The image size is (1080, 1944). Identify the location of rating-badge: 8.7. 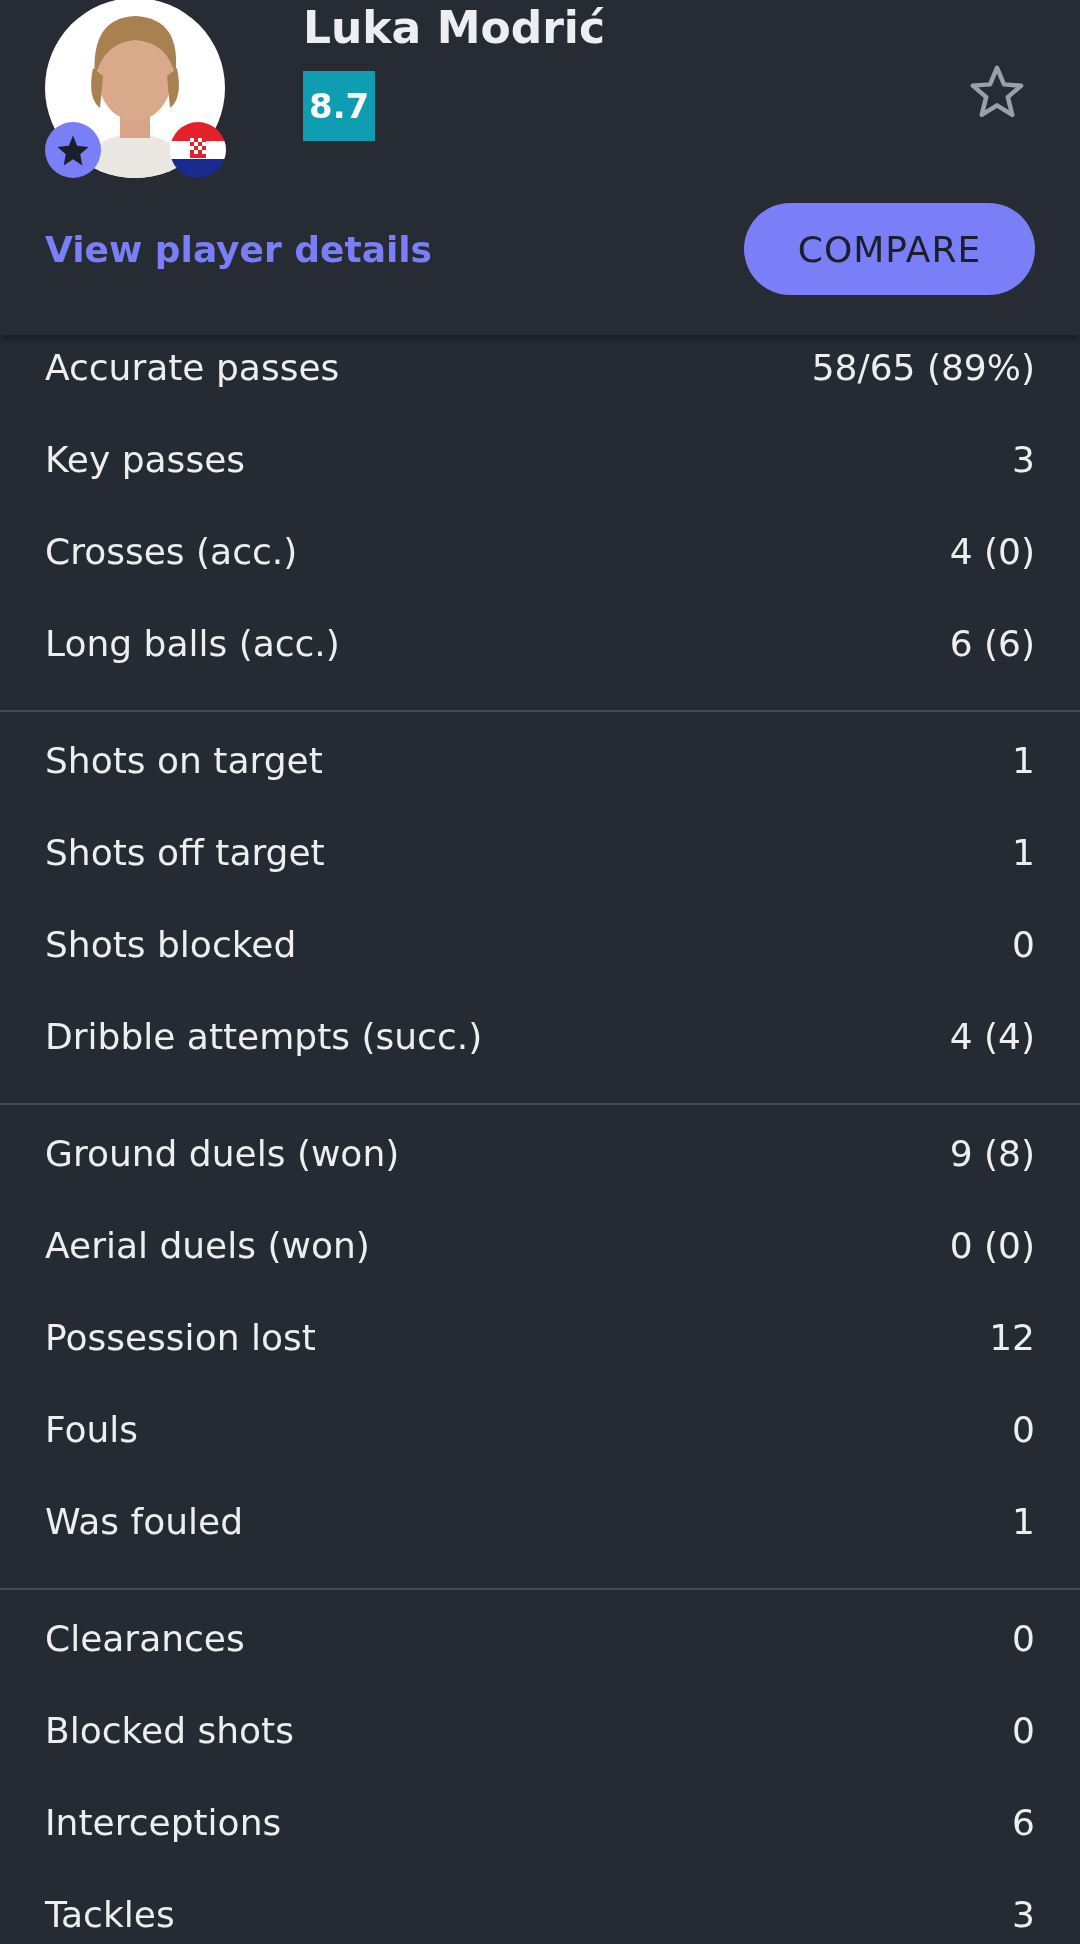
(339, 106).